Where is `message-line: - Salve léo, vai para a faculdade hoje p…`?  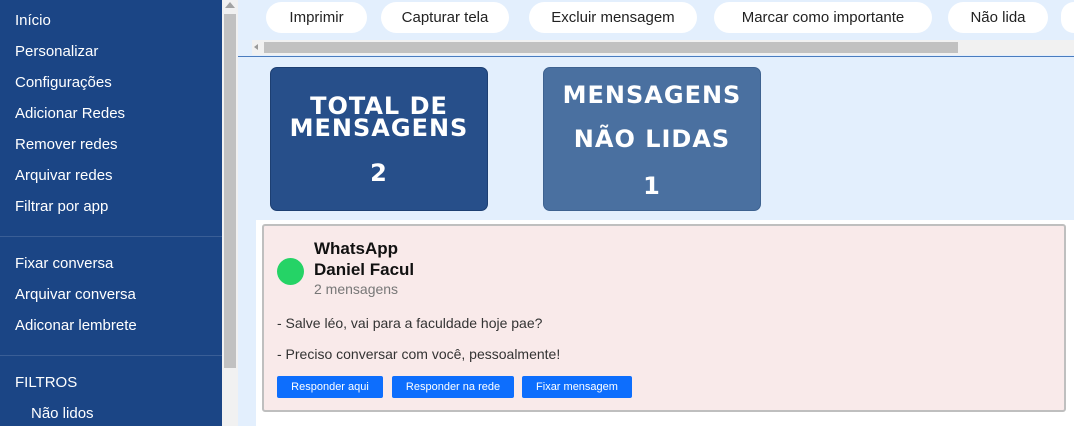 message-line: - Salve léo, vai para a faculdade hoje p… is located at coordinates (410, 323).